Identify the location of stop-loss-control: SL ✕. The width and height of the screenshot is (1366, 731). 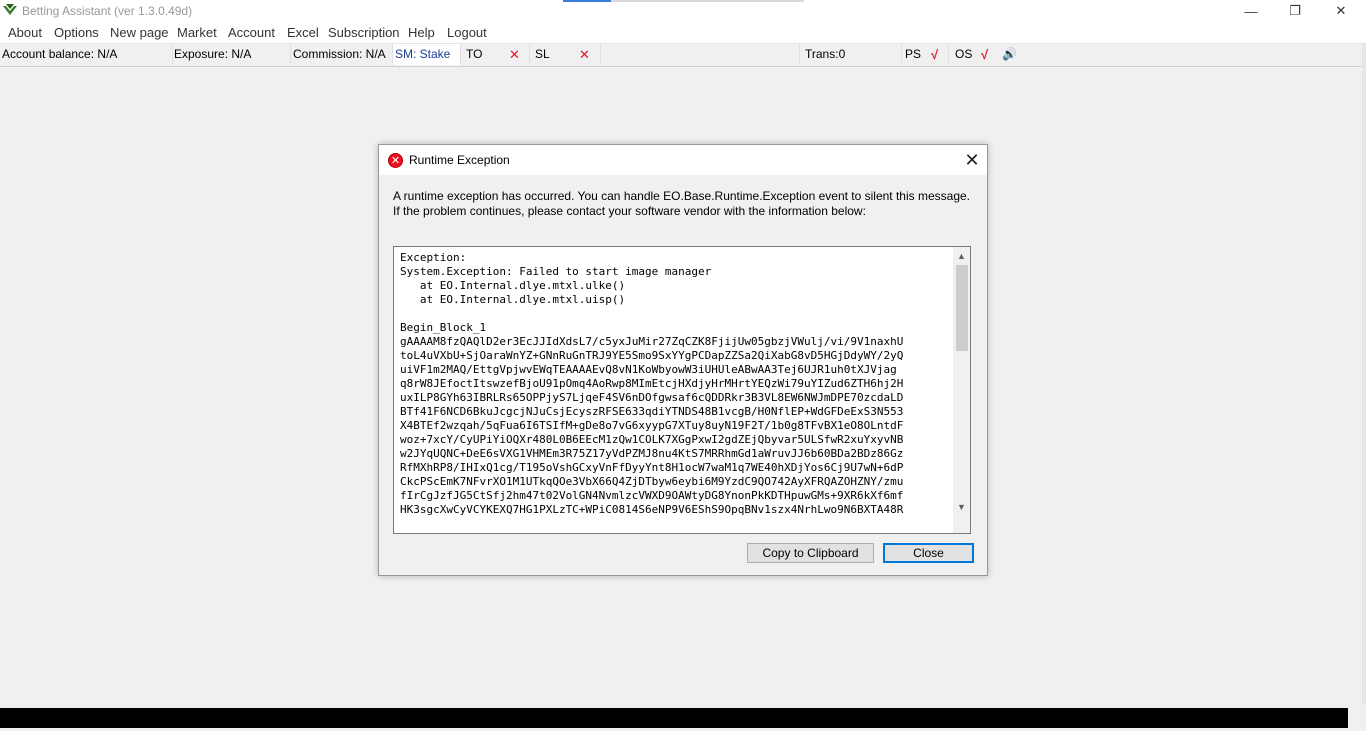
(565, 54).